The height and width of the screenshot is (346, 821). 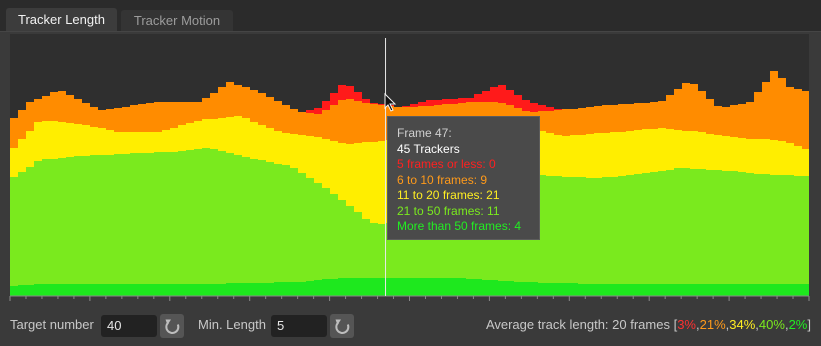 What do you see at coordinates (299, 326) in the screenshot?
I see `min-length-field: 5` at bounding box center [299, 326].